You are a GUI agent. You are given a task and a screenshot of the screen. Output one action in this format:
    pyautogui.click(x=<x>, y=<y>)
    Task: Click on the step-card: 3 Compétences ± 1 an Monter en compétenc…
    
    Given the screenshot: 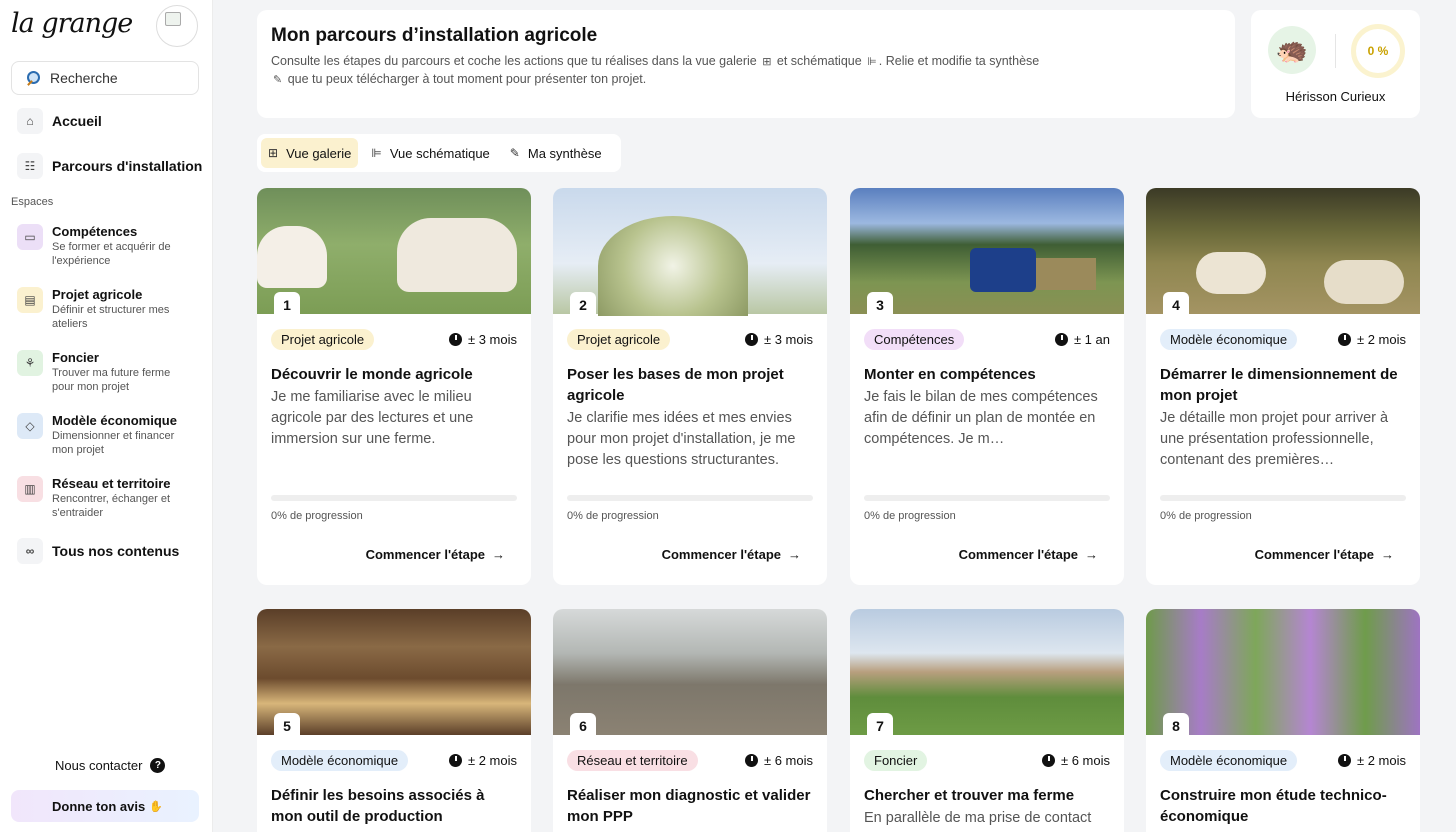 What is the action you would take?
    pyautogui.click(x=987, y=386)
    